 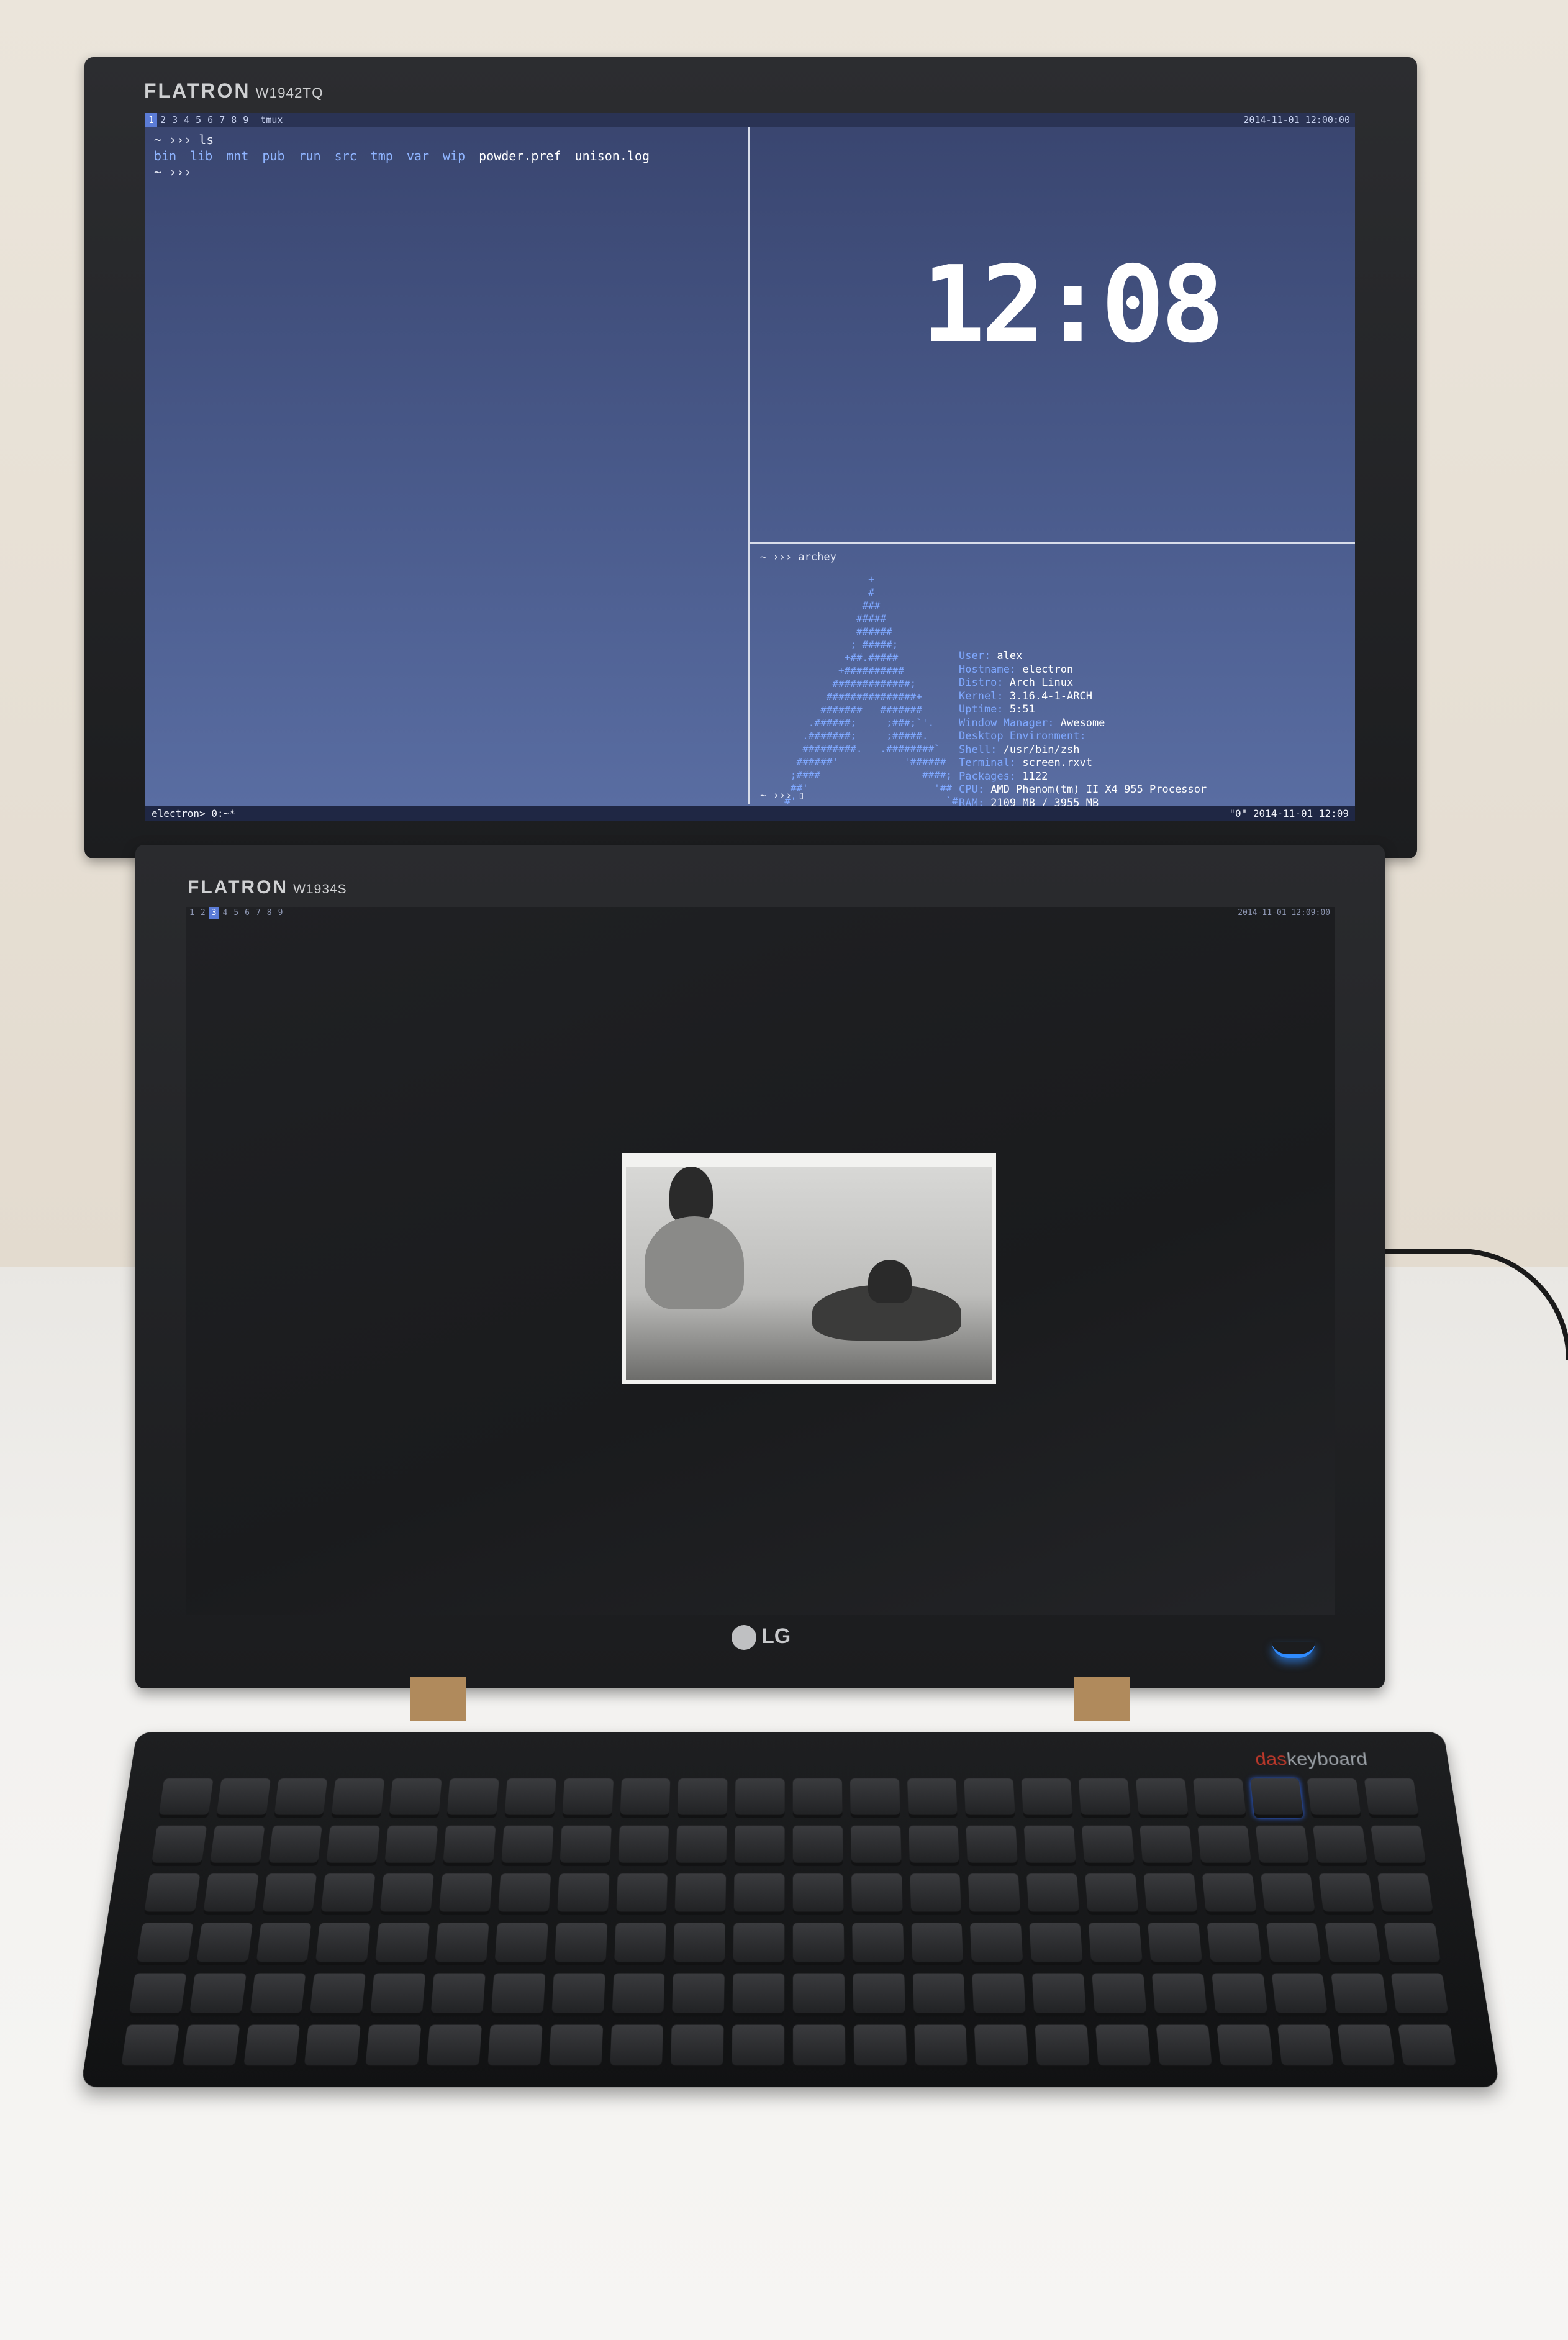 I want to click on tag-3: 3, so click(x=214, y=913).